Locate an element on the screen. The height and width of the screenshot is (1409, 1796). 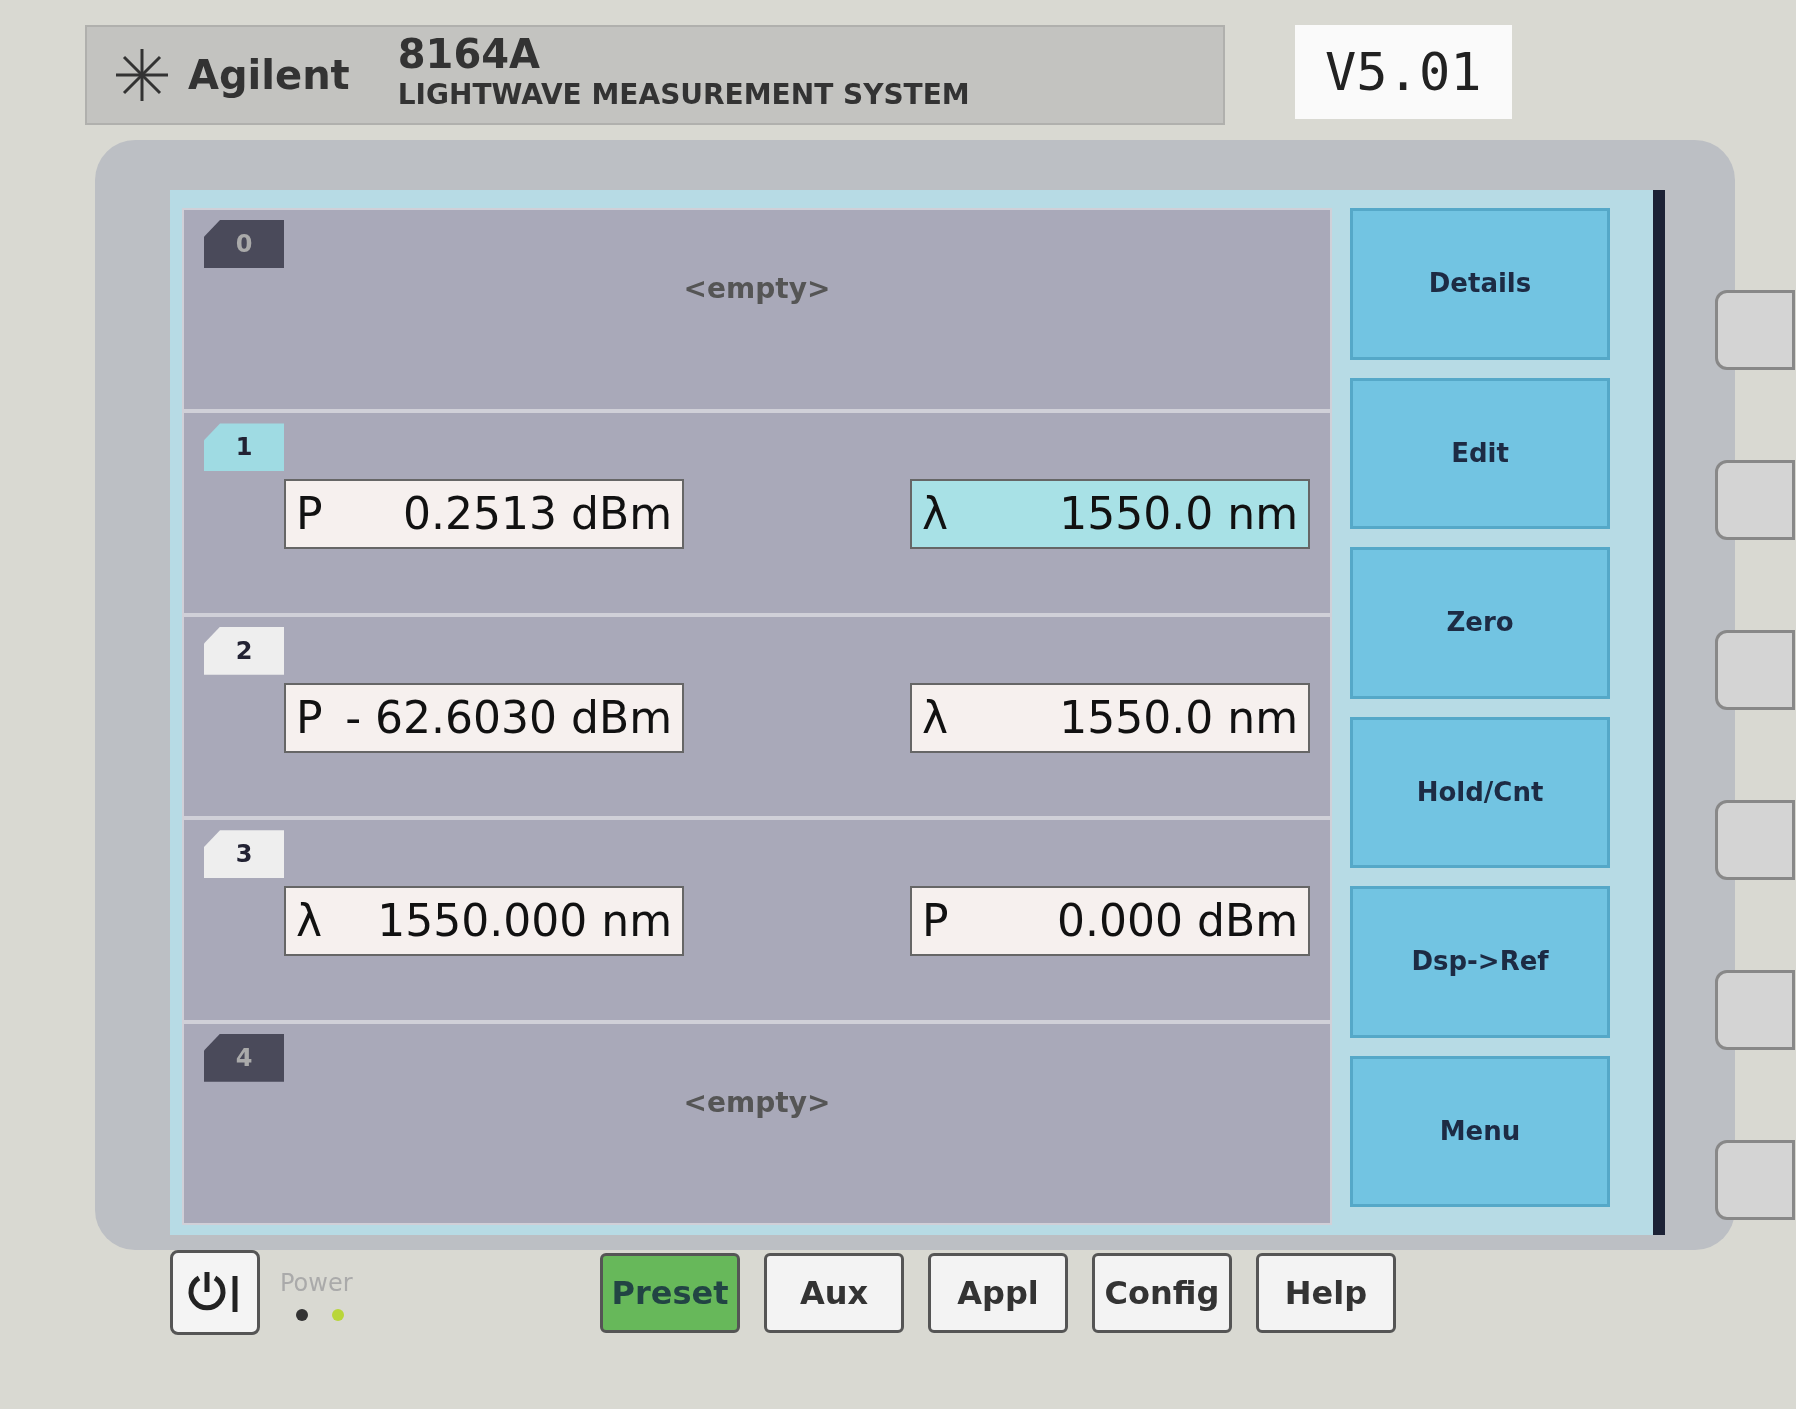
readout-field: λ 1550.000 nm is located at coordinates (484, 921).